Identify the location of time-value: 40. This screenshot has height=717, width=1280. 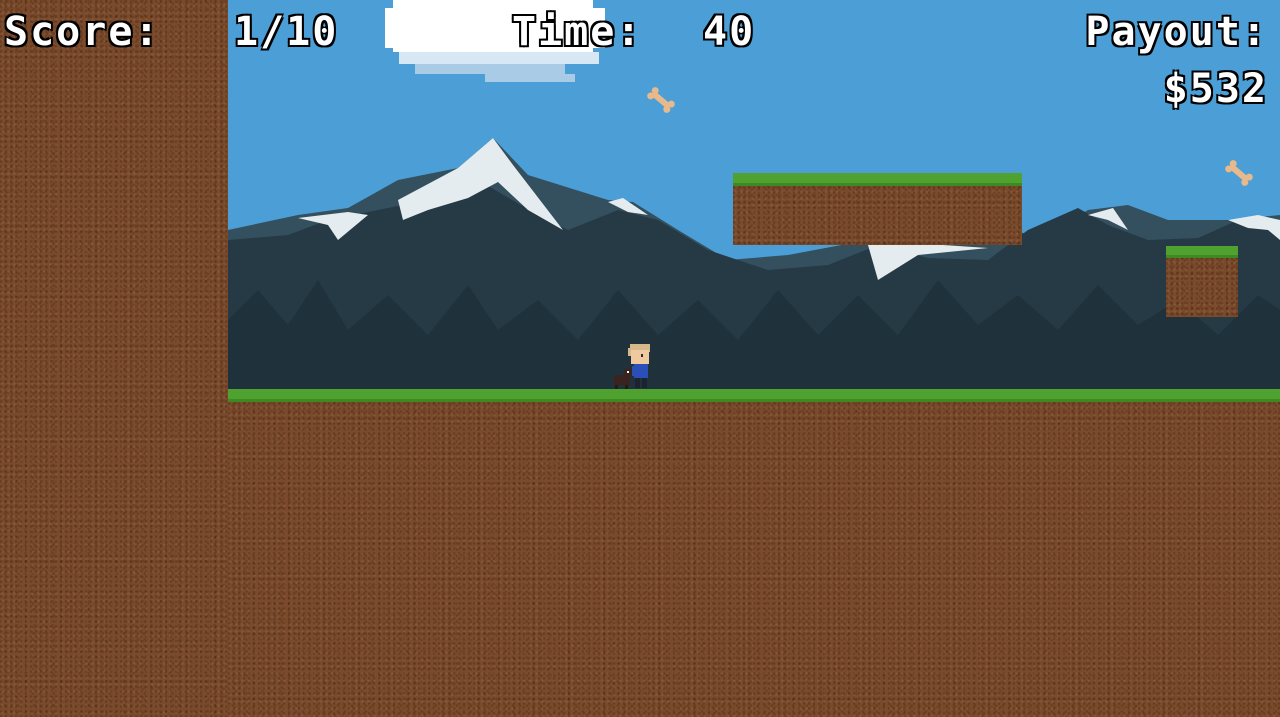
(729, 32).